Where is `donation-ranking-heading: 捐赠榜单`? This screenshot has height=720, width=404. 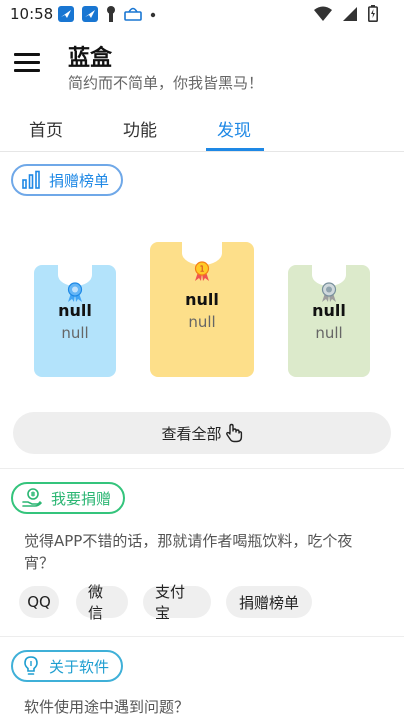 donation-ranking-heading: 捐赠榜单 is located at coordinates (67, 180).